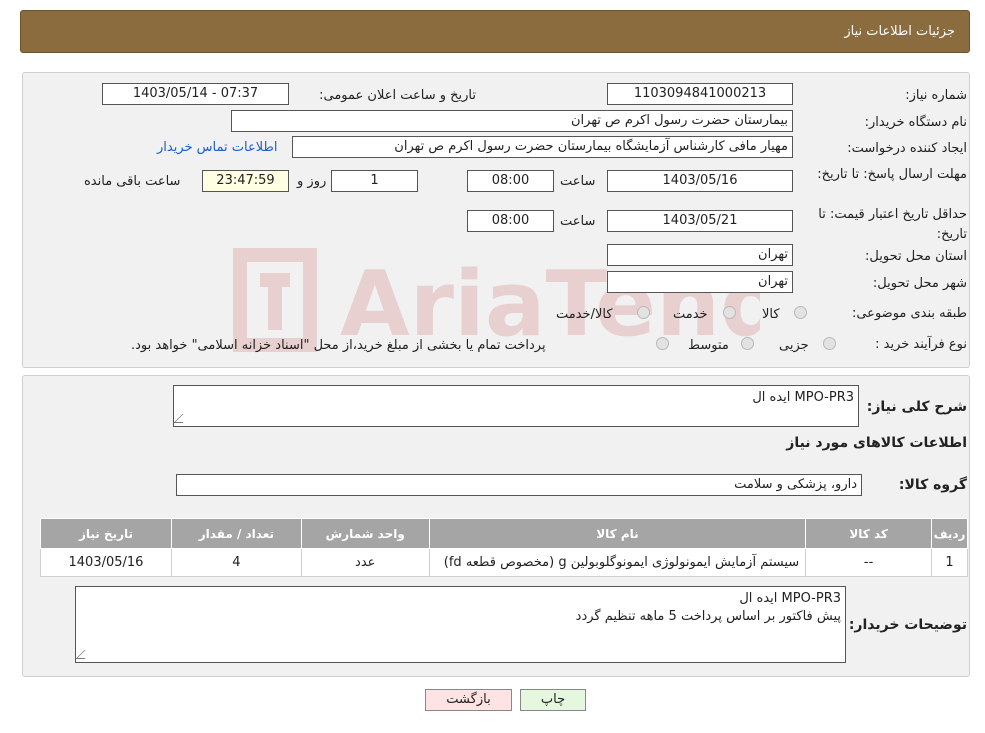 The width and height of the screenshot is (985, 733). I want to click on buyer-org-field: بیمارستان حضرت رسول اکرم ص تهران, so click(512, 121).